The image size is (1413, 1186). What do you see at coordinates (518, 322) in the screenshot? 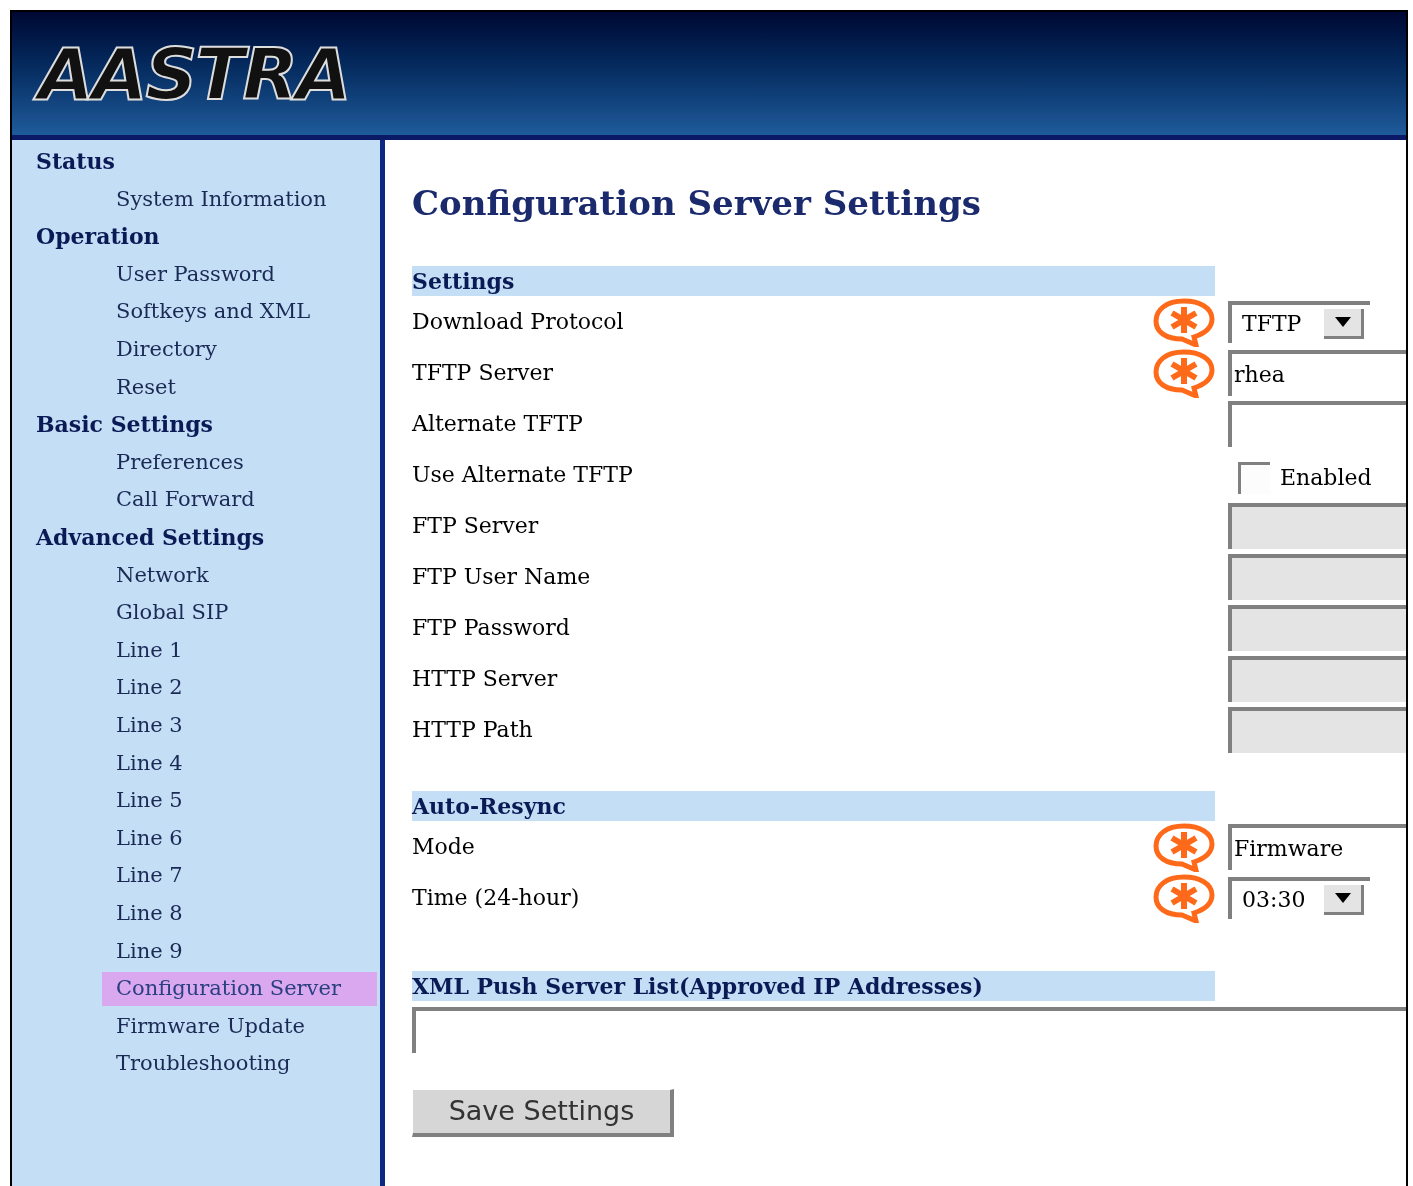
I see `field-label: Download Protocol` at bounding box center [518, 322].